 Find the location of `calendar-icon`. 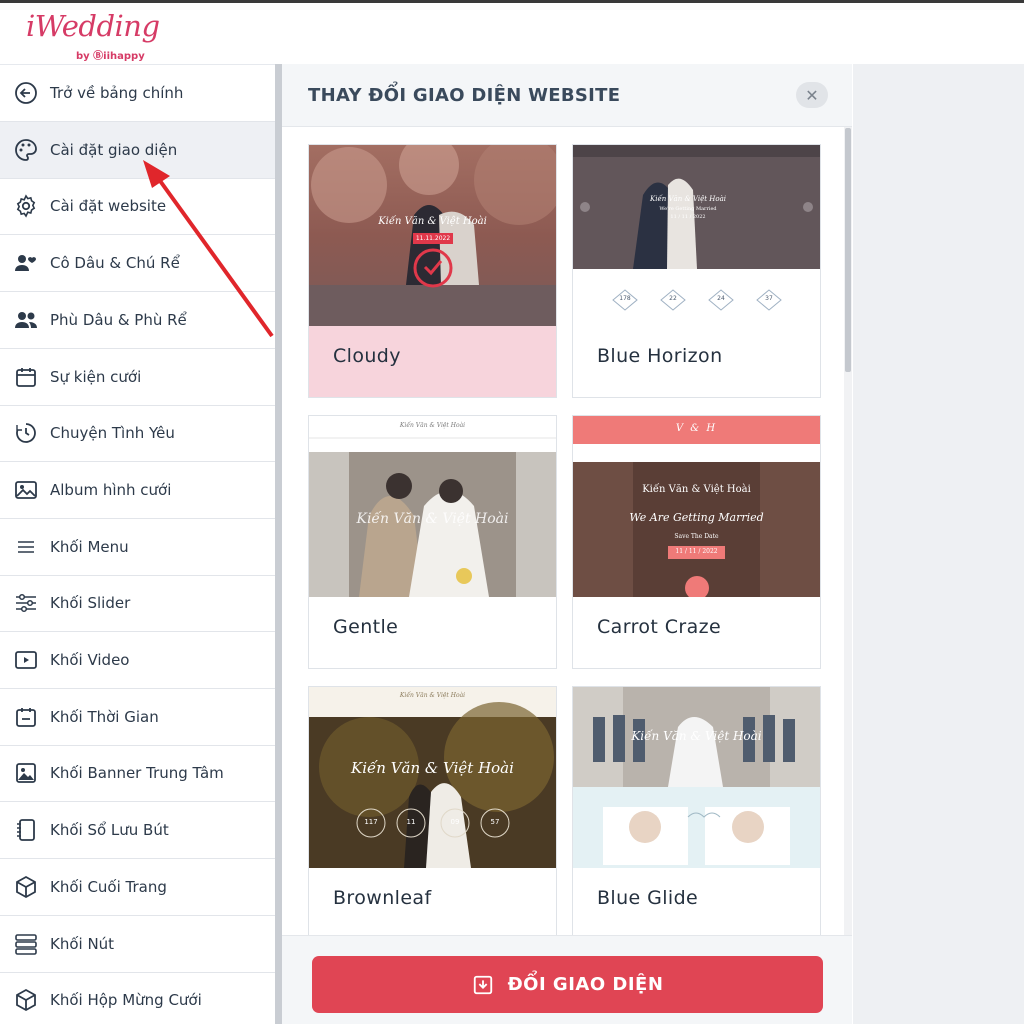

calendar-icon is located at coordinates (25, 377).